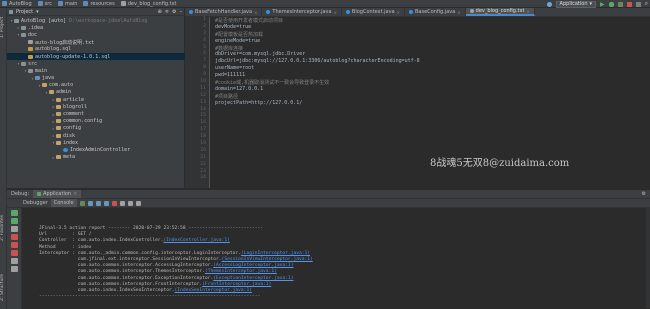 Image resolution: width=650 pixels, height=309 pixels. What do you see at coordinates (430, 103) in the screenshot?
I see `code-line: projectPath=http://127.0.0.1/` at bounding box center [430, 103].